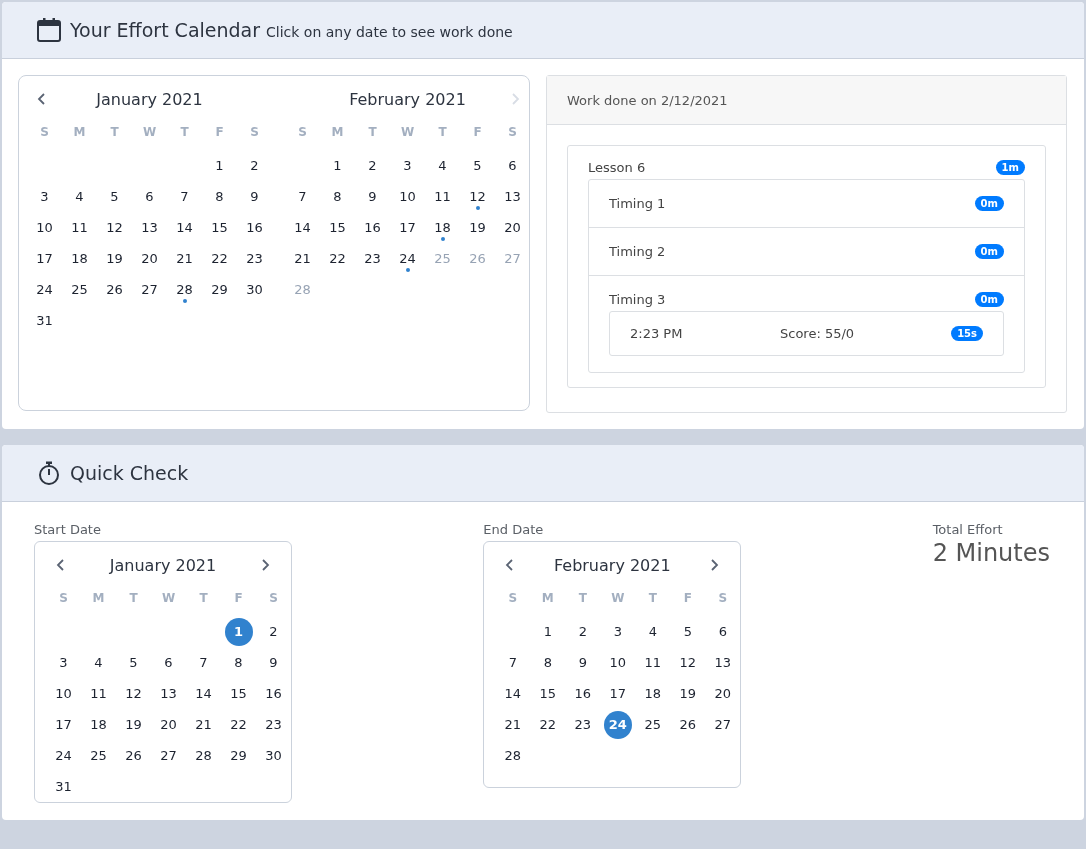 Image resolution: width=1086 pixels, height=849 pixels. I want to click on day-button: 3, so click(617, 631).